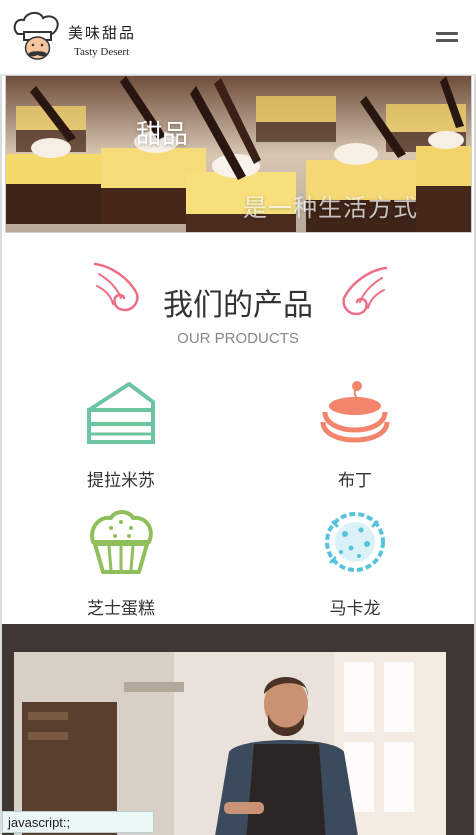 This screenshot has width=476, height=835. What do you see at coordinates (355, 609) in the screenshot?
I see `product-label: 马卡龙` at bounding box center [355, 609].